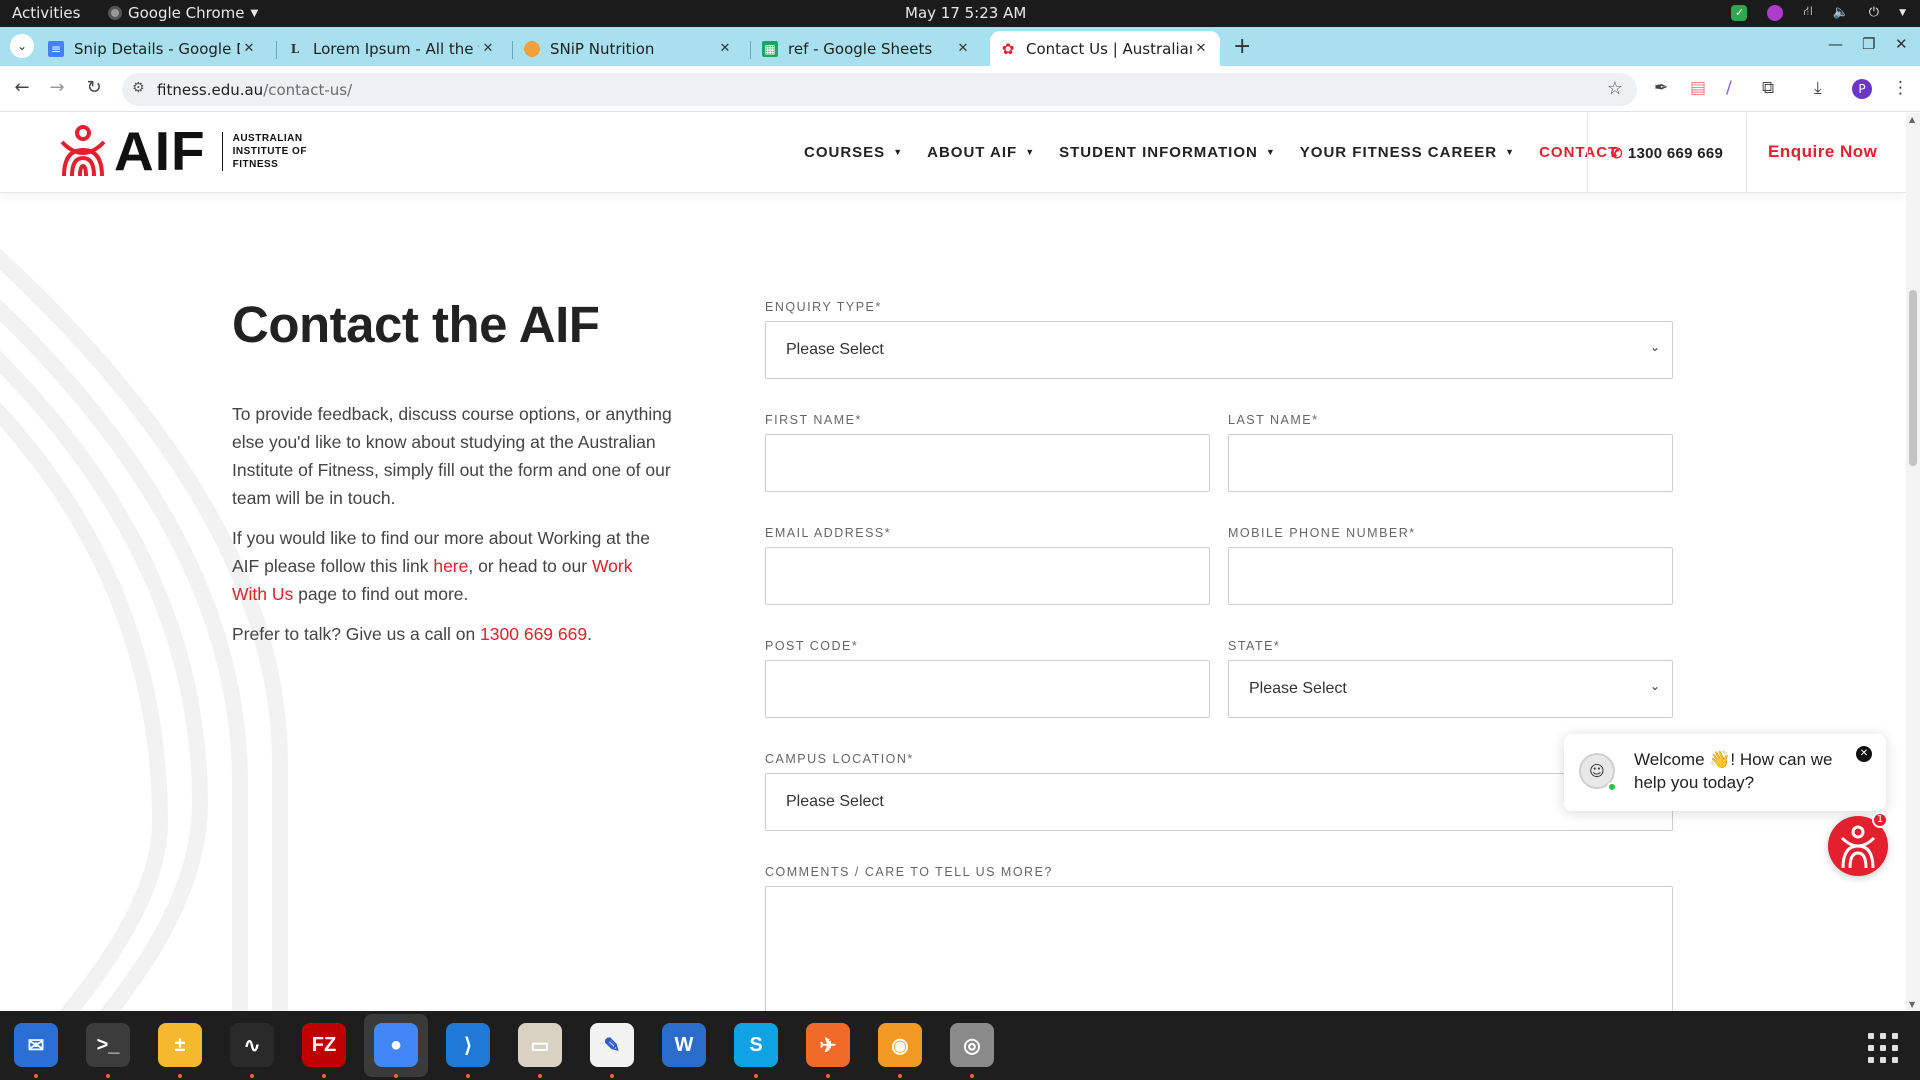 The height and width of the screenshot is (1080, 1920). Describe the element at coordinates (684, 1045) in the screenshot. I see `libreoffice-writer-icon: W` at that location.